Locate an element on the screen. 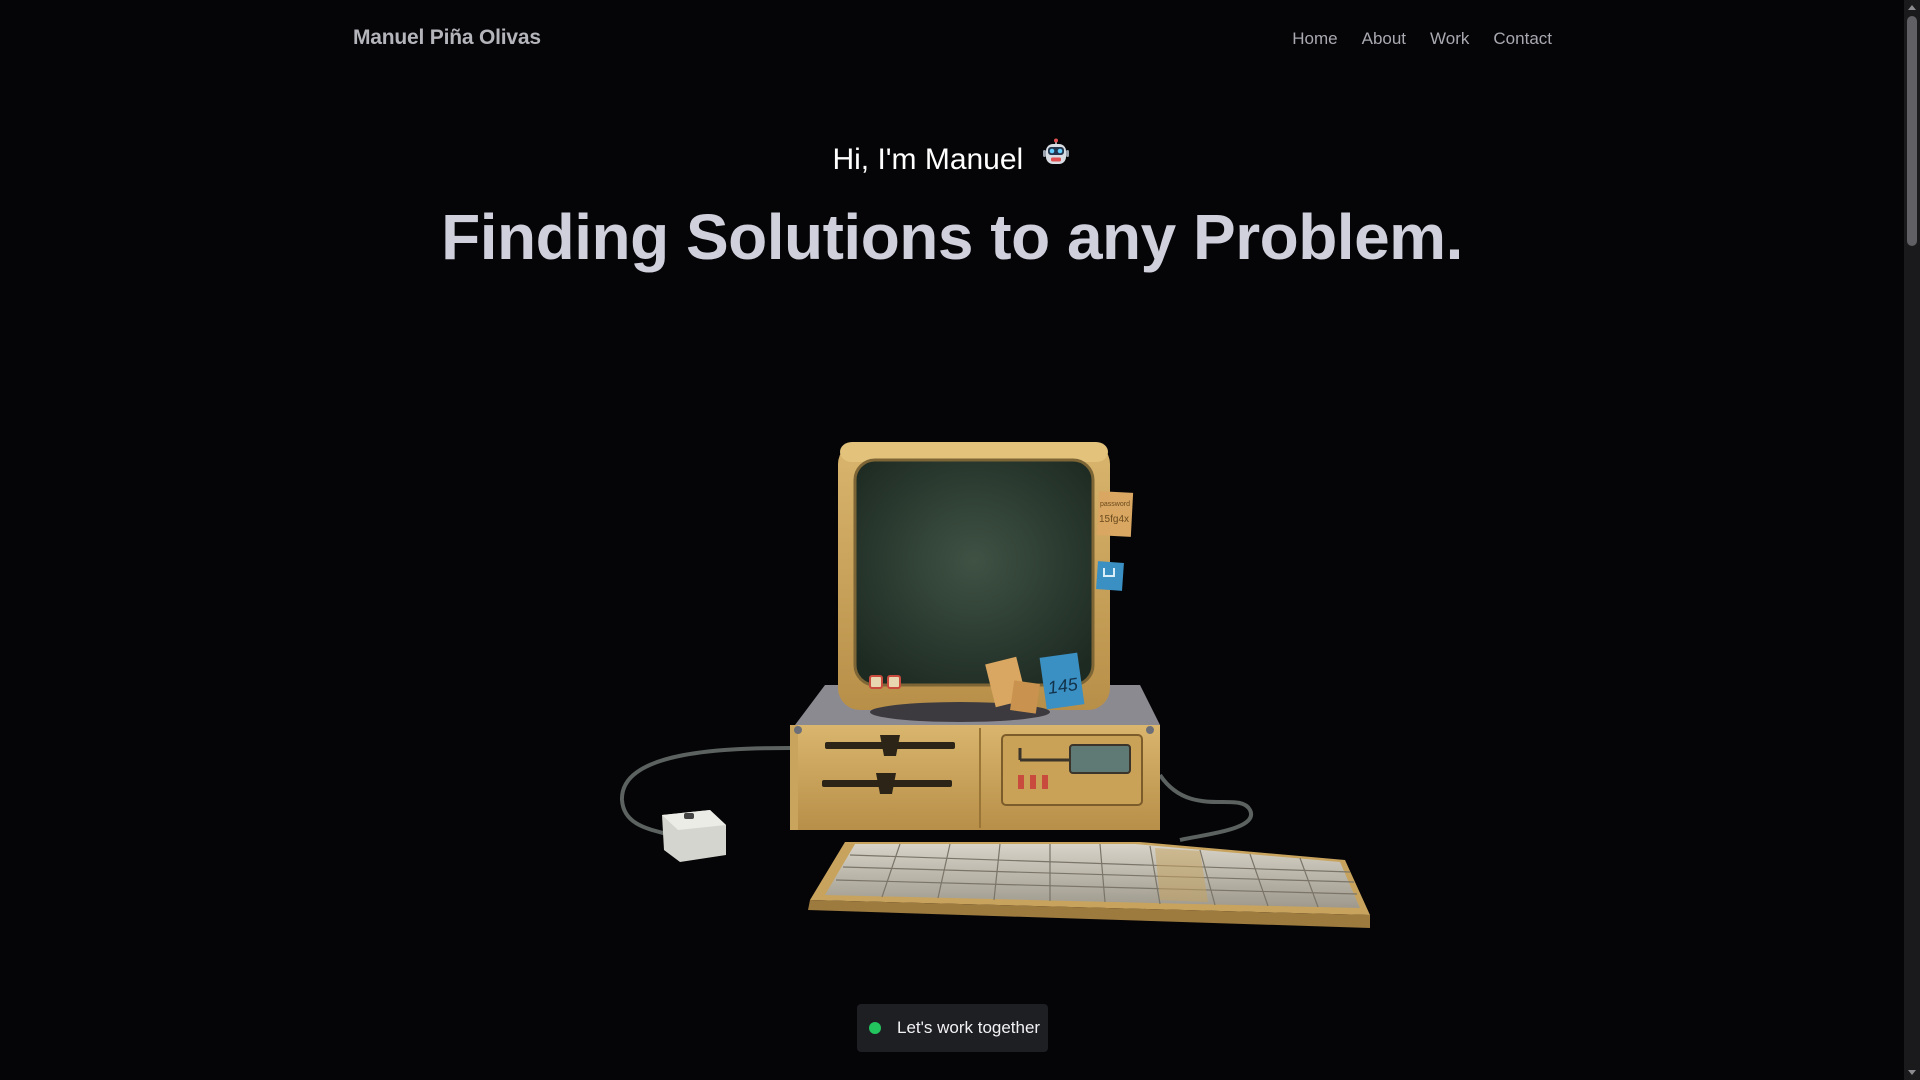 The image size is (1920, 1080). scrollbar-thumb is located at coordinates (1912, 131).